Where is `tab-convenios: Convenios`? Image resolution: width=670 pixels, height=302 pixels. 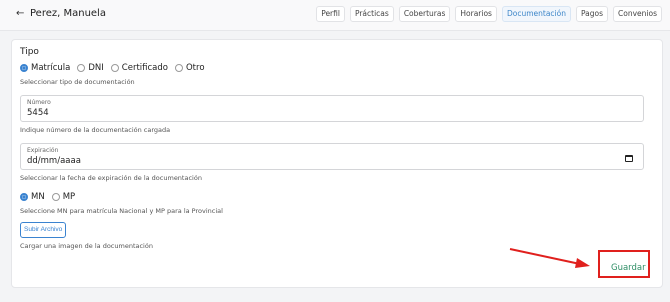
tab-convenios: Convenios is located at coordinates (637, 14).